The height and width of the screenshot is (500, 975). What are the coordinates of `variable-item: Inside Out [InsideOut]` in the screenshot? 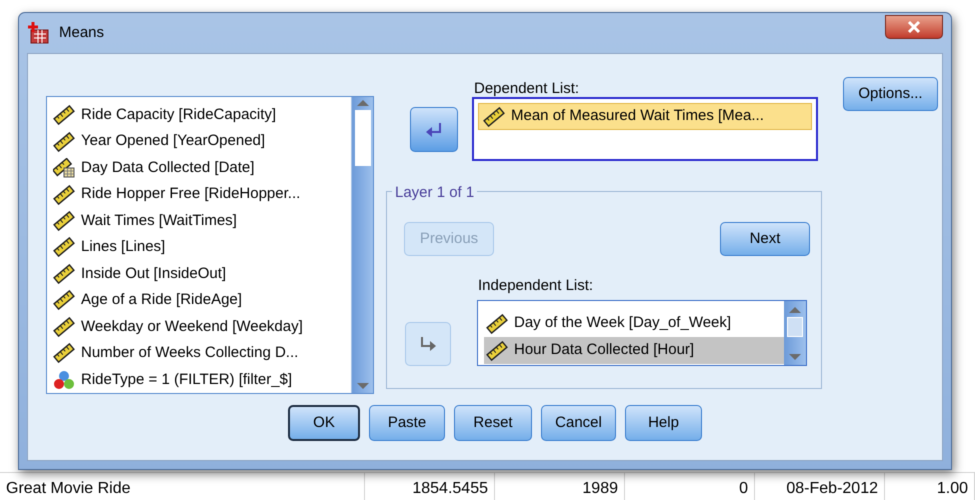 It's located at (202, 274).